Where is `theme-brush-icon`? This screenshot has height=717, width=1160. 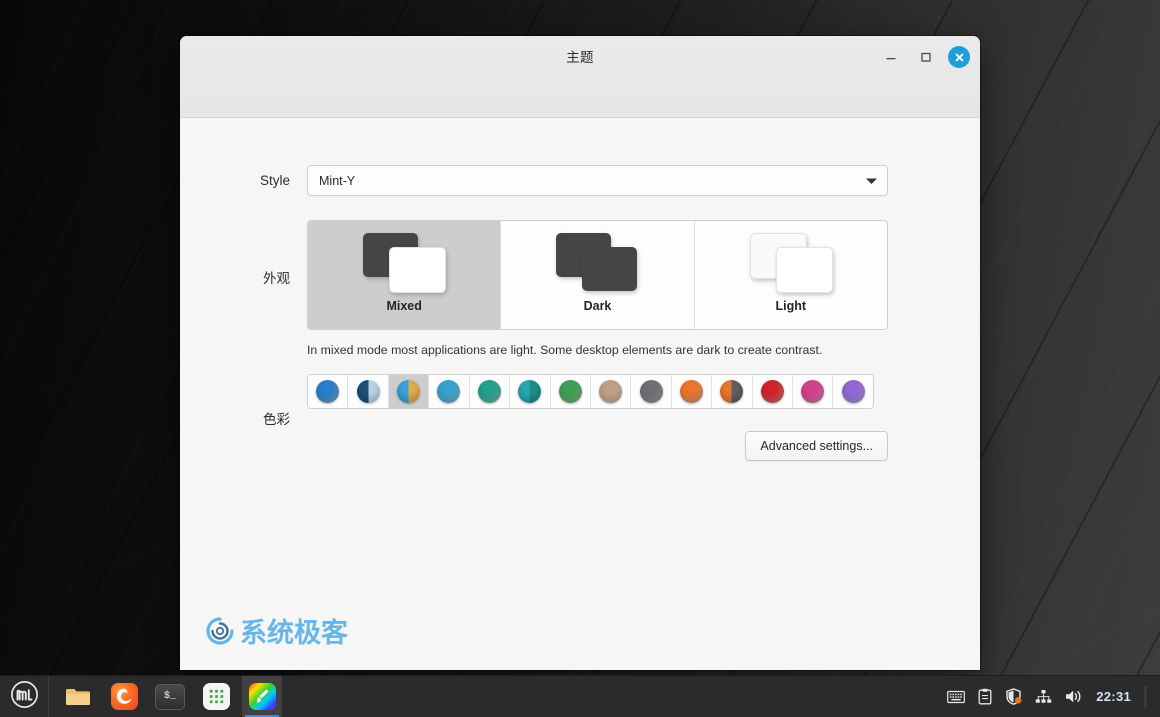 theme-brush-icon is located at coordinates (262, 696).